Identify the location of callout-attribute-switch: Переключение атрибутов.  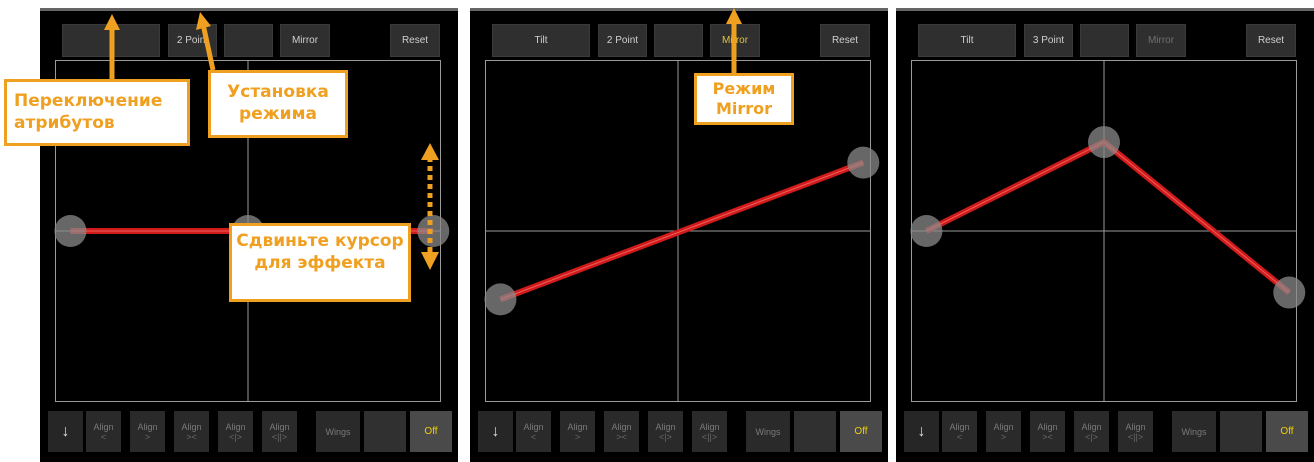
(97, 112).